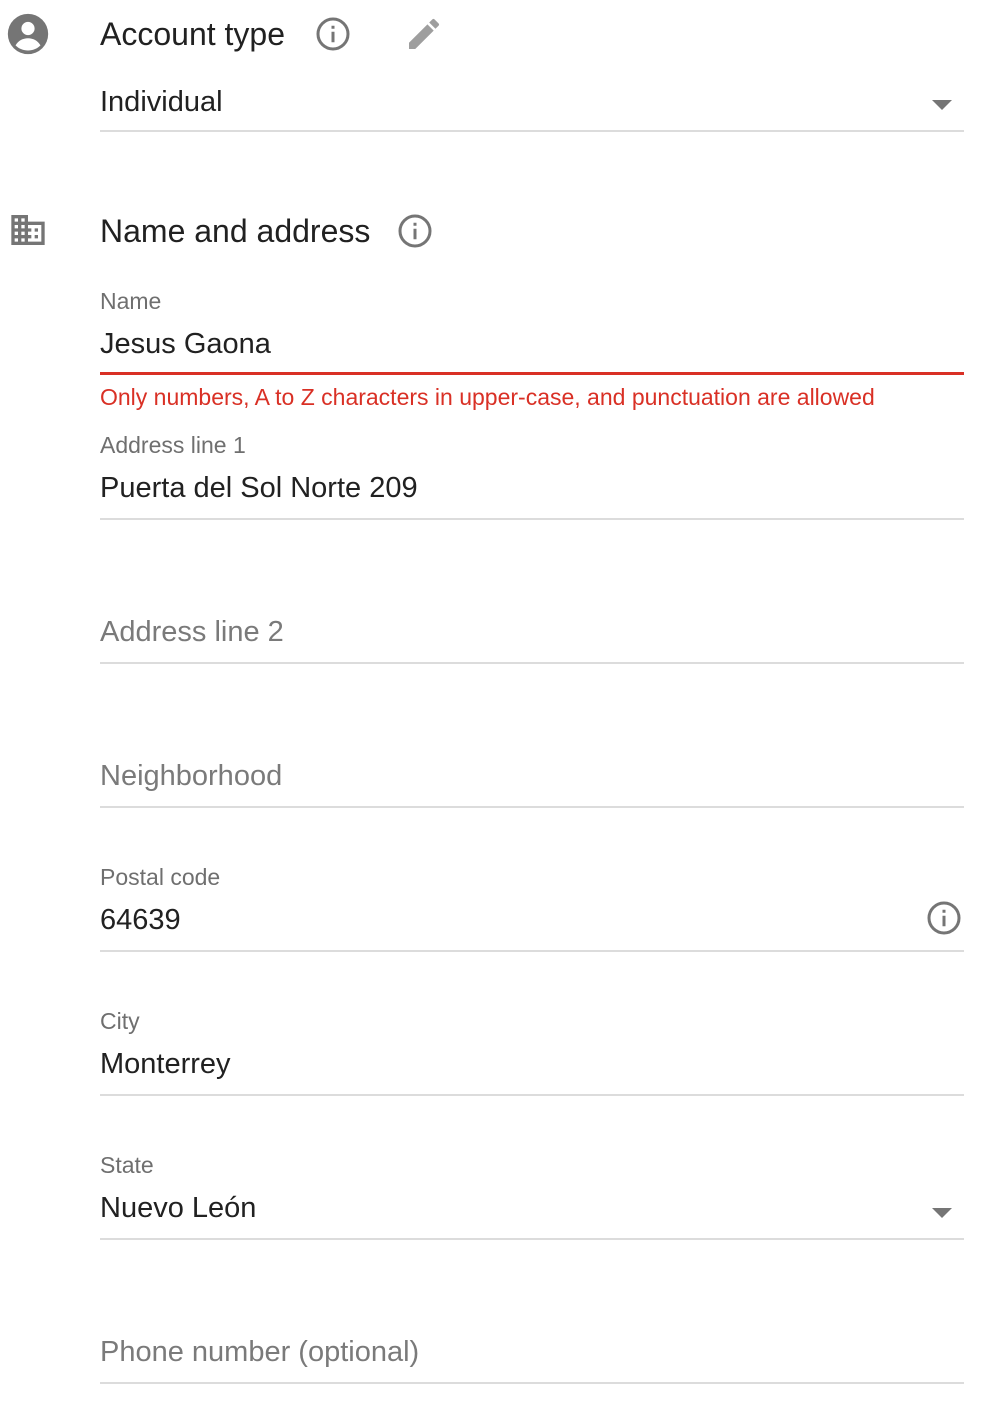 The height and width of the screenshot is (1402, 994). Describe the element at coordinates (259, 488) in the screenshot. I see `address-line-1-value: Puerta del Sol Norte 209` at that location.